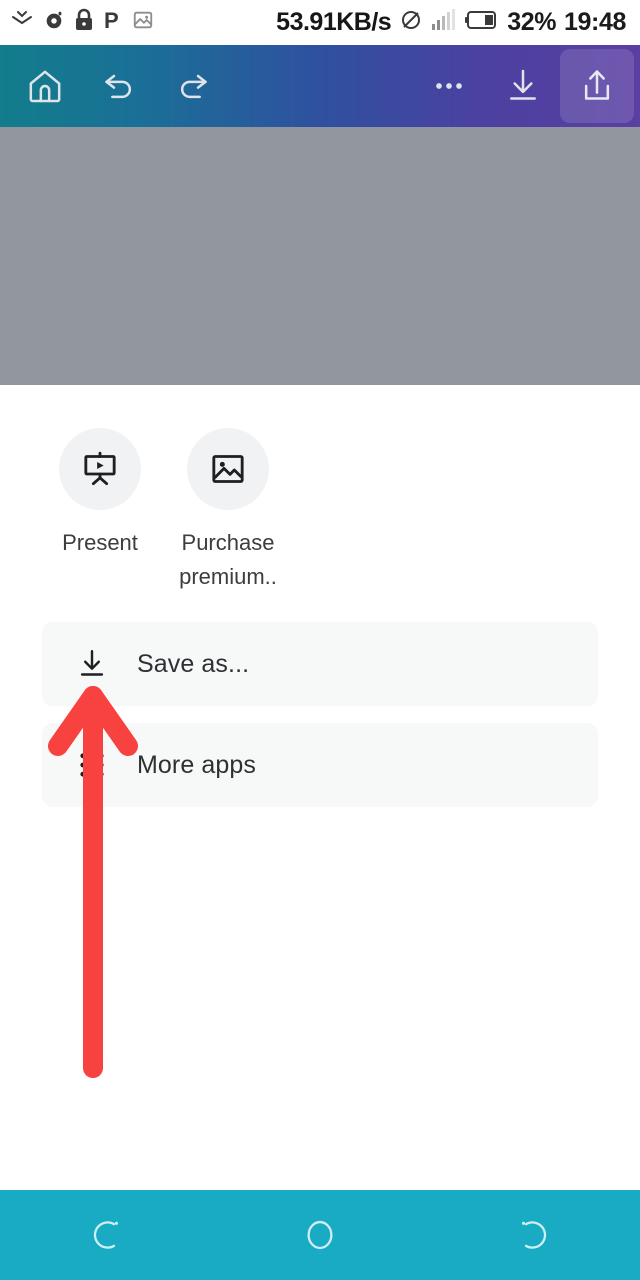 The image size is (640, 1280). What do you see at coordinates (320, 86) in the screenshot?
I see `app-toolbar` at bounding box center [320, 86].